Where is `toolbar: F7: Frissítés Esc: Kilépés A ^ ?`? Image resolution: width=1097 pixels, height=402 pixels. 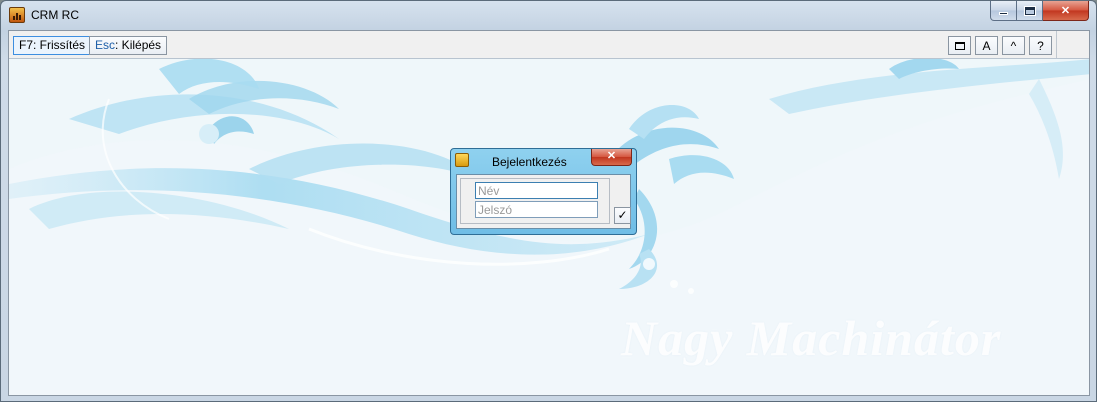 toolbar: F7: Frissítés Esc: Kilépés A ^ ? is located at coordinates (549, 45).